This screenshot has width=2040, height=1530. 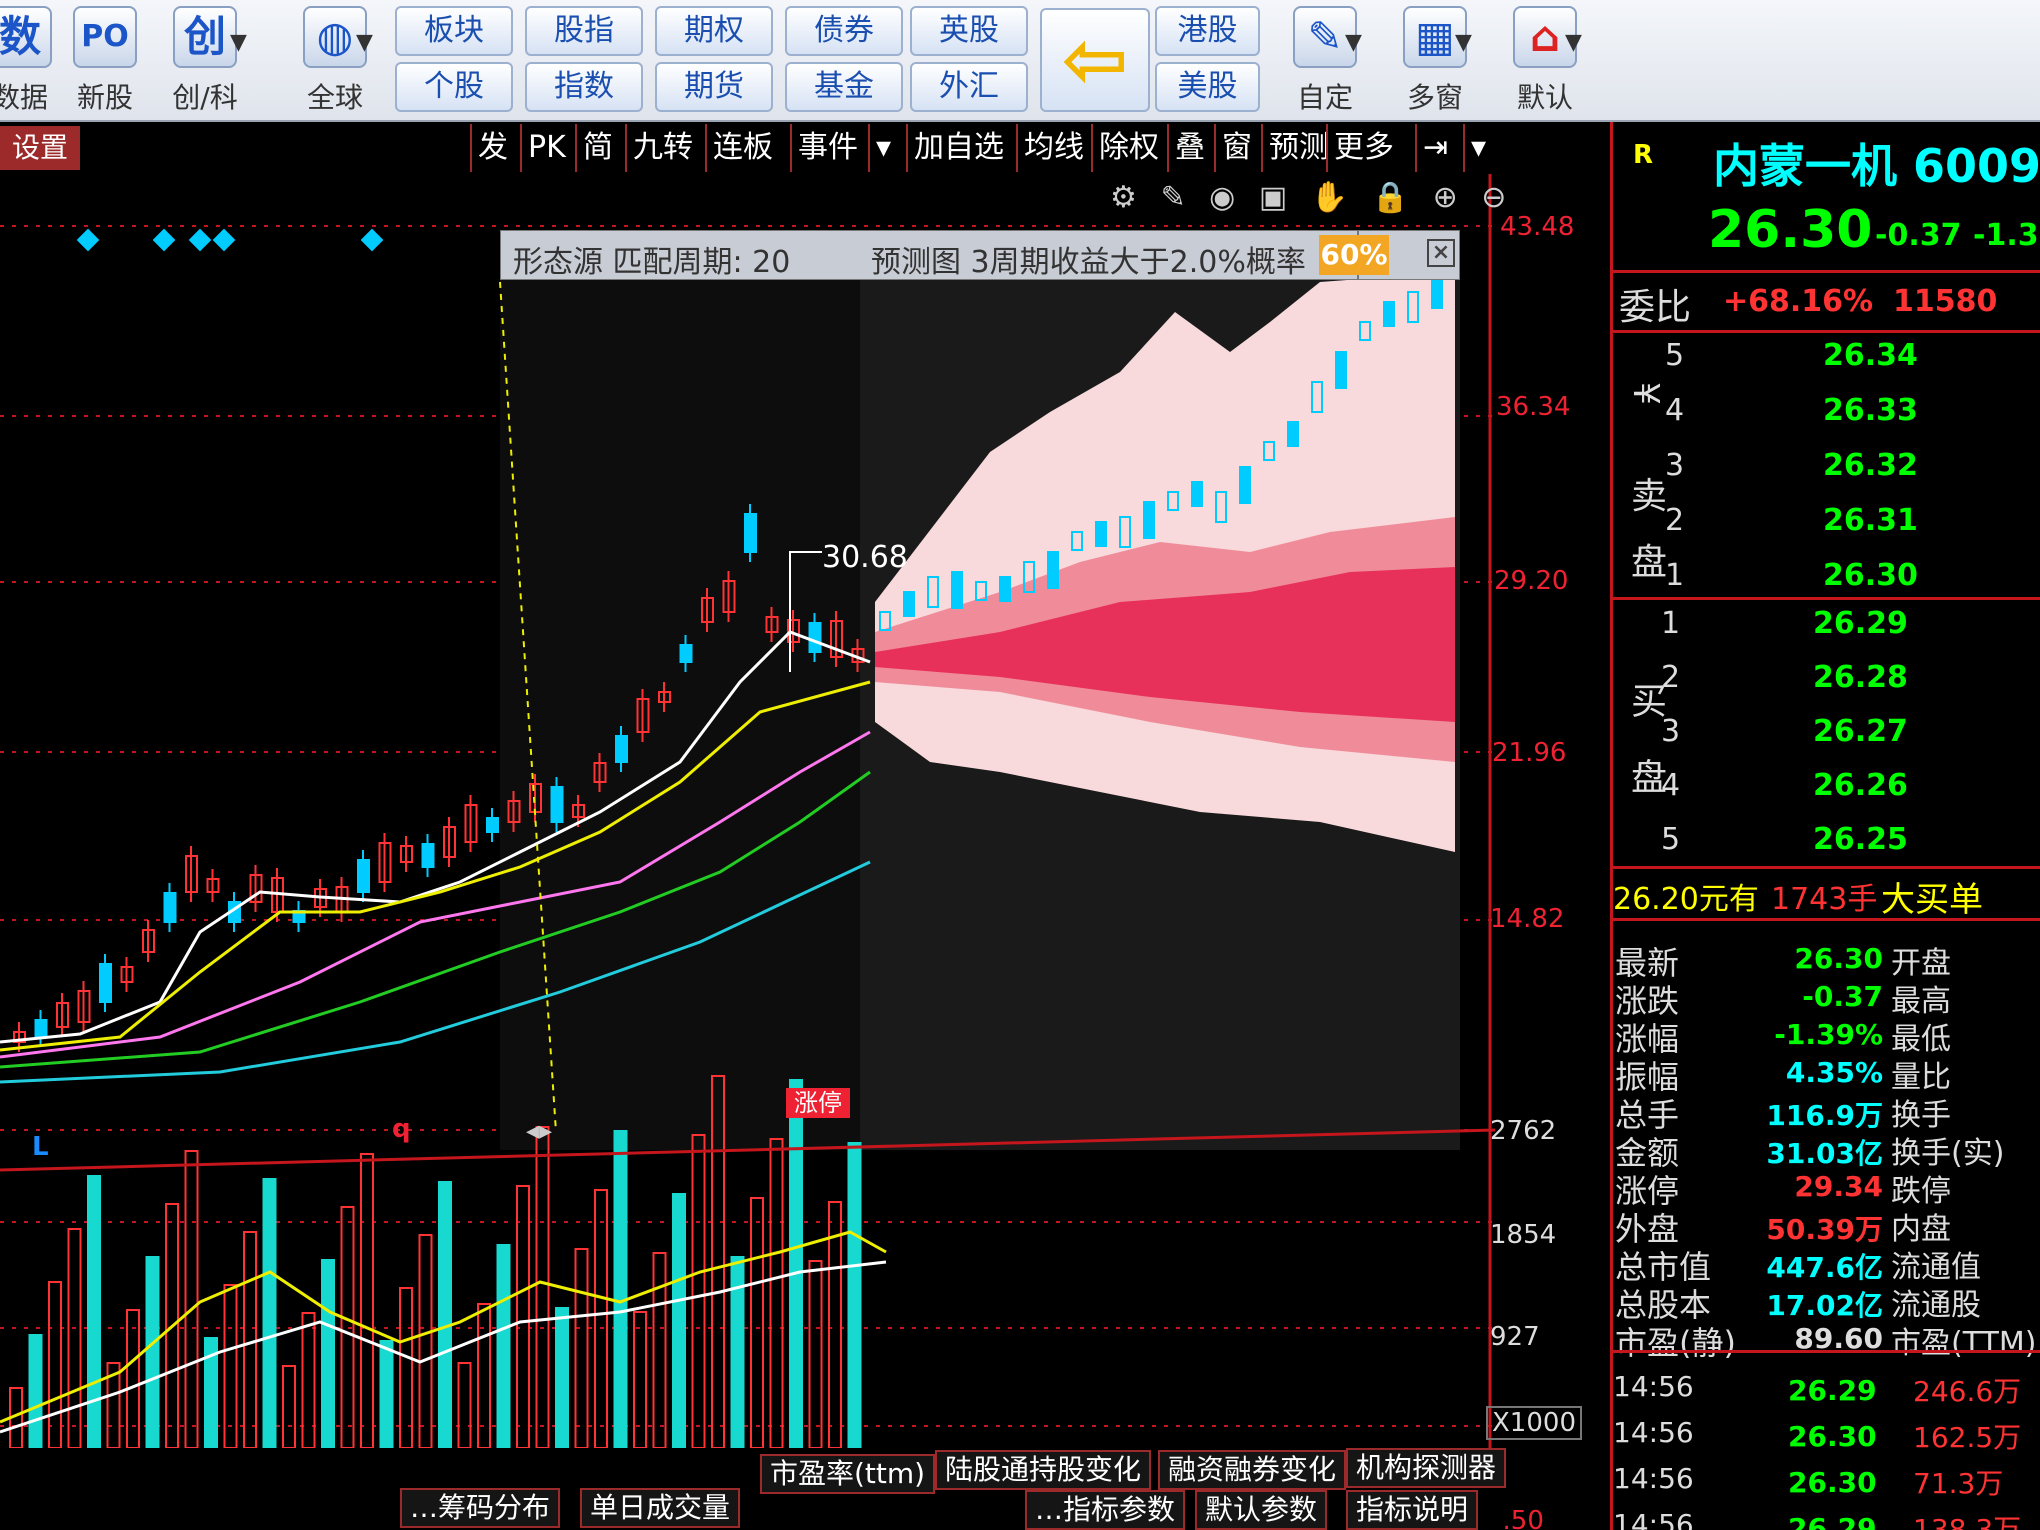 I want to click on tab-daily-volume: 单日成交量, so click(x=660, y=1508).